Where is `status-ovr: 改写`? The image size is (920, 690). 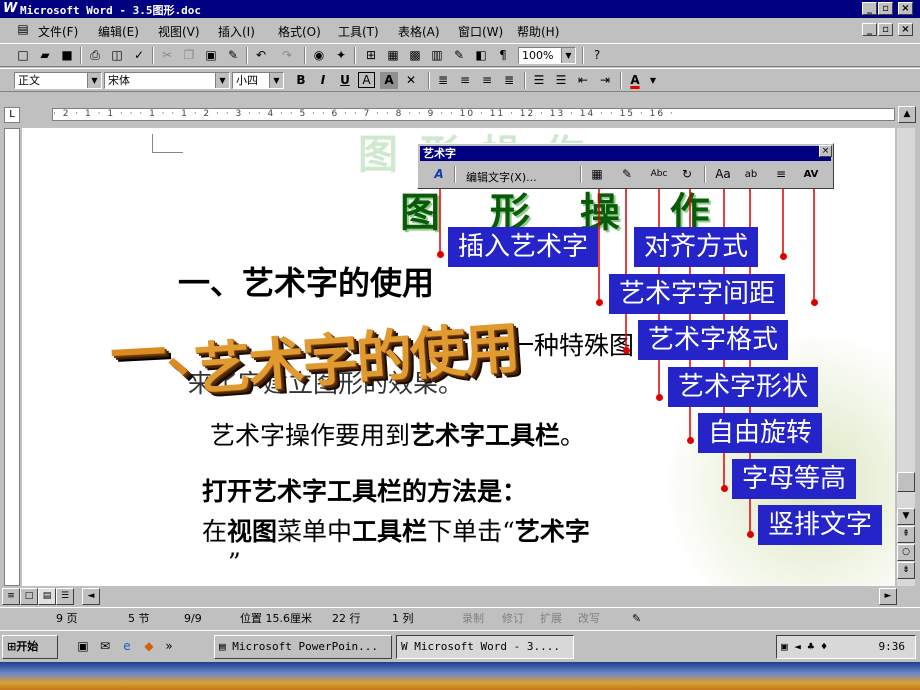
status-ovr: 改写 is located at coordinates (589, 619).